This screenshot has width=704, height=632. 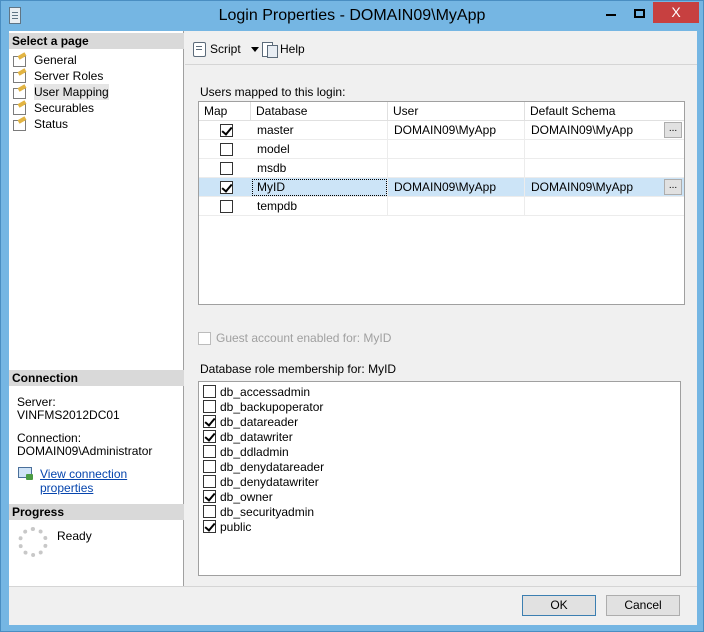 What do you see at coordinates (254, 49) in the screenshot?
I see `chevron-down-icon` at bounding box center [254, 49].